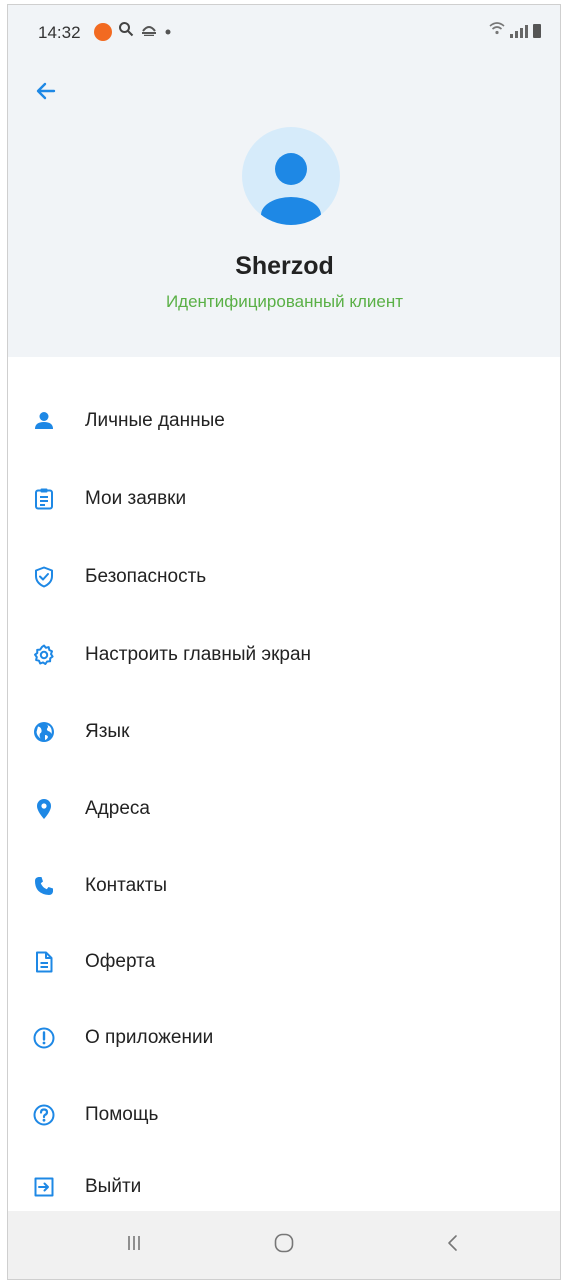 The width and height of the screenshot is (568, 1281). Describe the element at coordinates (146, 576) in the screenshot. I see `menu-item-label: Безопасность` at that location.